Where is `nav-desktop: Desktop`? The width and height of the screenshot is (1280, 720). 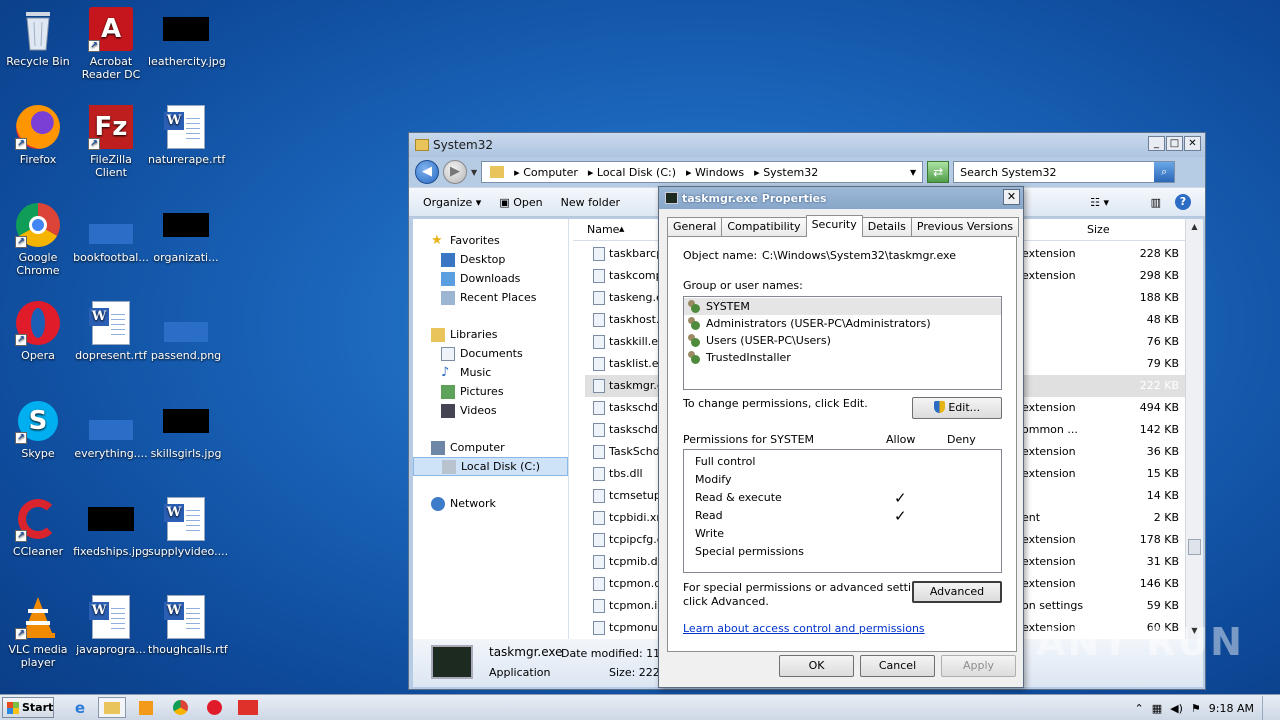
nav-desktop: Desktop is located at coordinates (490, 259).